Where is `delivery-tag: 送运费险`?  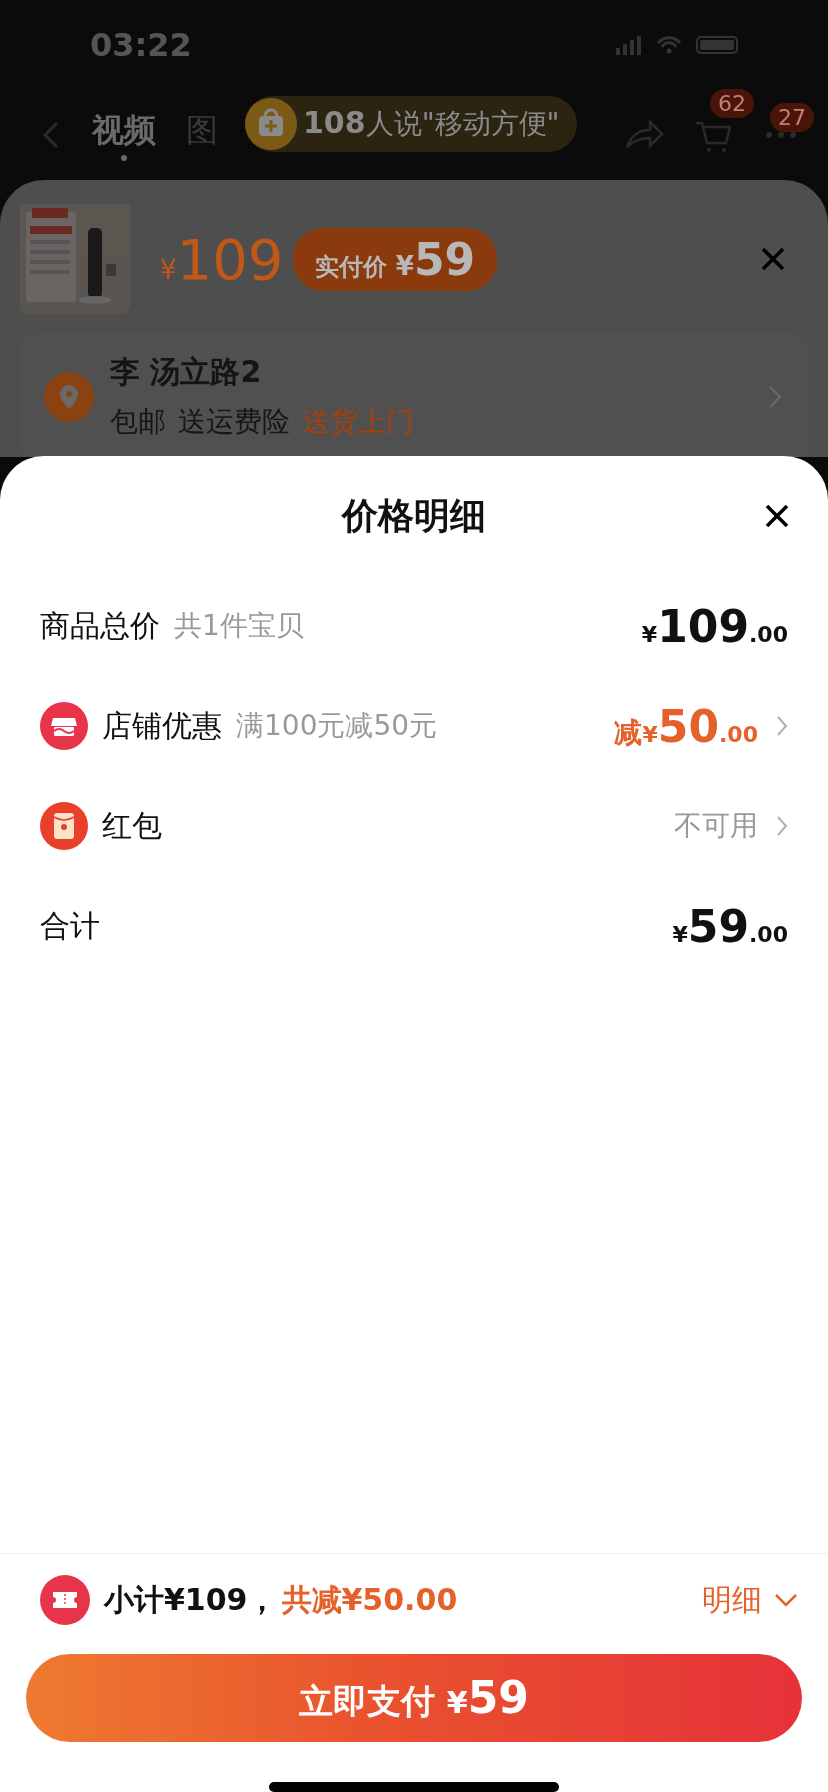 delivery-tag: 送运费险 is located at coordinates (234, 422).